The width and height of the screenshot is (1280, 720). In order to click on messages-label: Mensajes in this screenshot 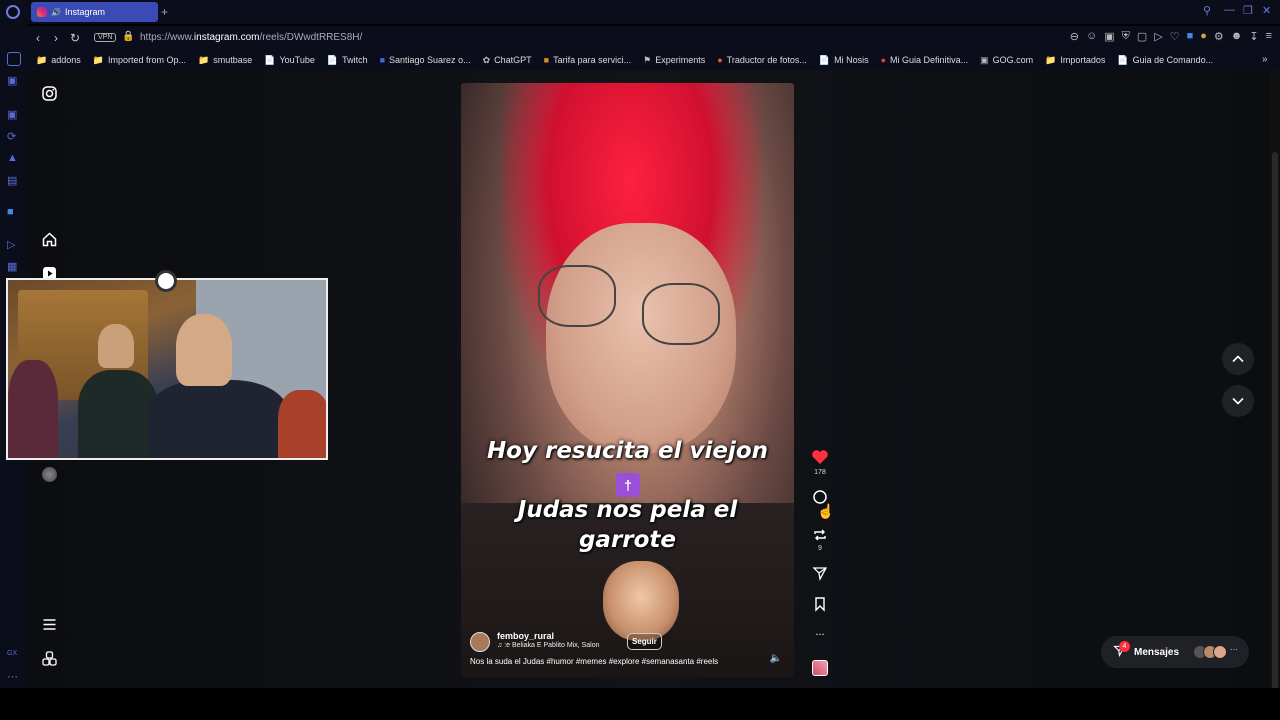, I will do `click(1157, 652)`.